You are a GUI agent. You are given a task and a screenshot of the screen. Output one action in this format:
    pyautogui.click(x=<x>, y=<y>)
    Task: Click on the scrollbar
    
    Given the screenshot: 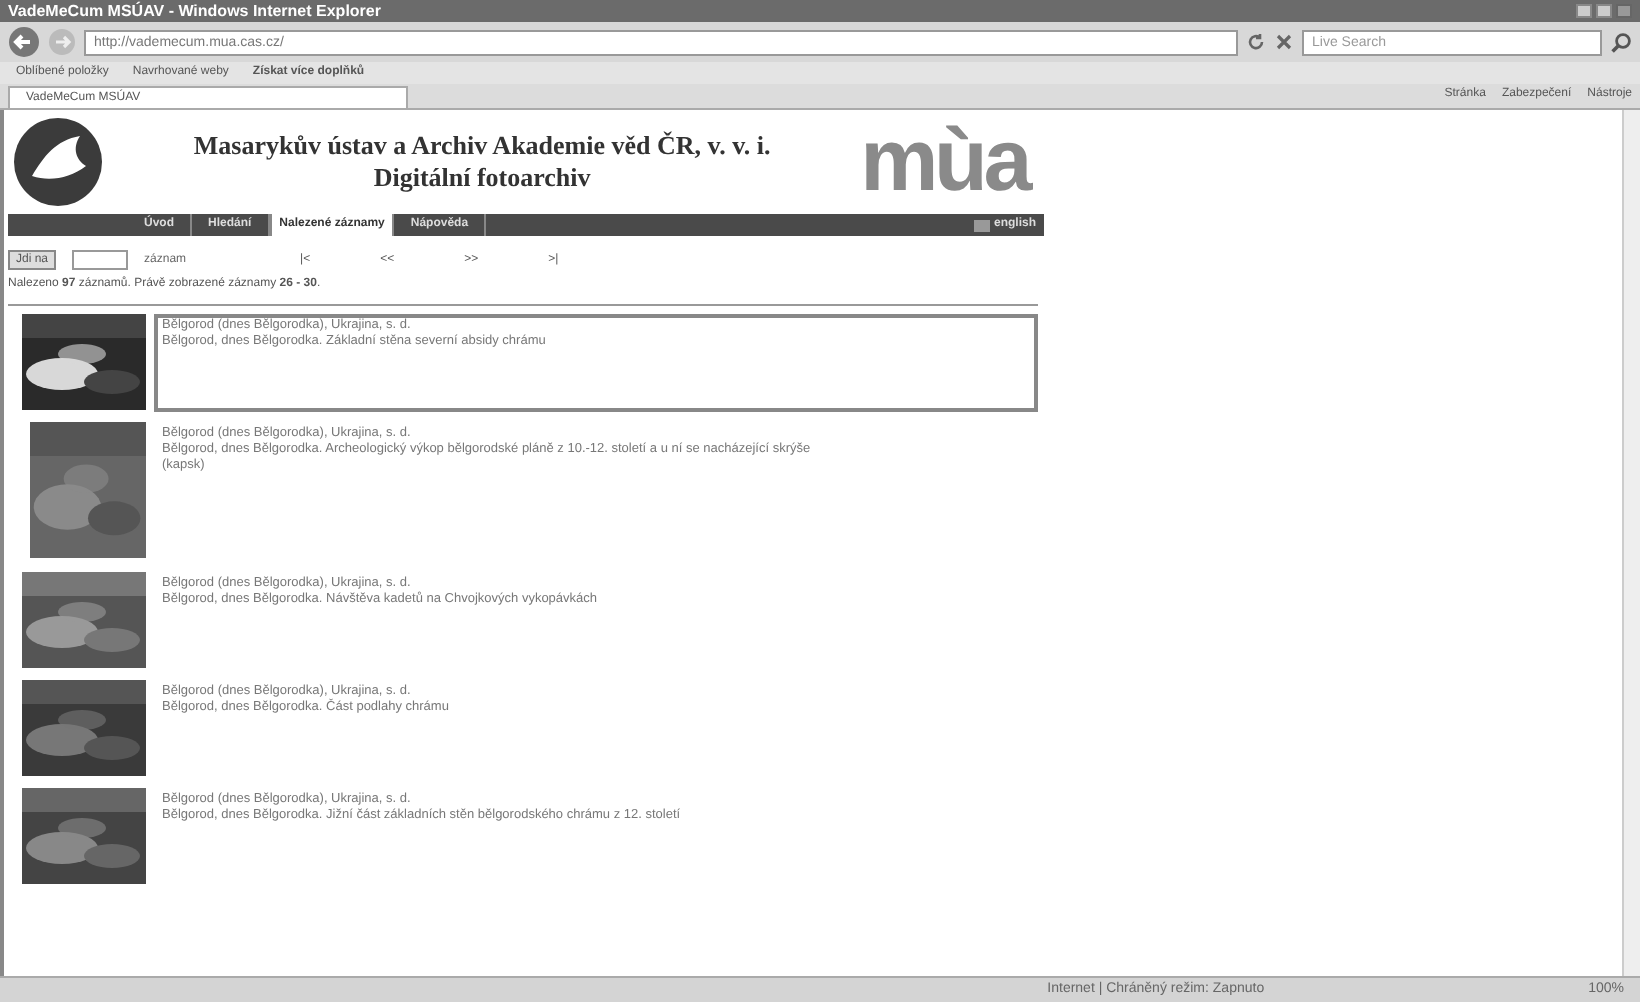 What is the action you would take?
    pyautogui.click(x=1631, y=543)
    